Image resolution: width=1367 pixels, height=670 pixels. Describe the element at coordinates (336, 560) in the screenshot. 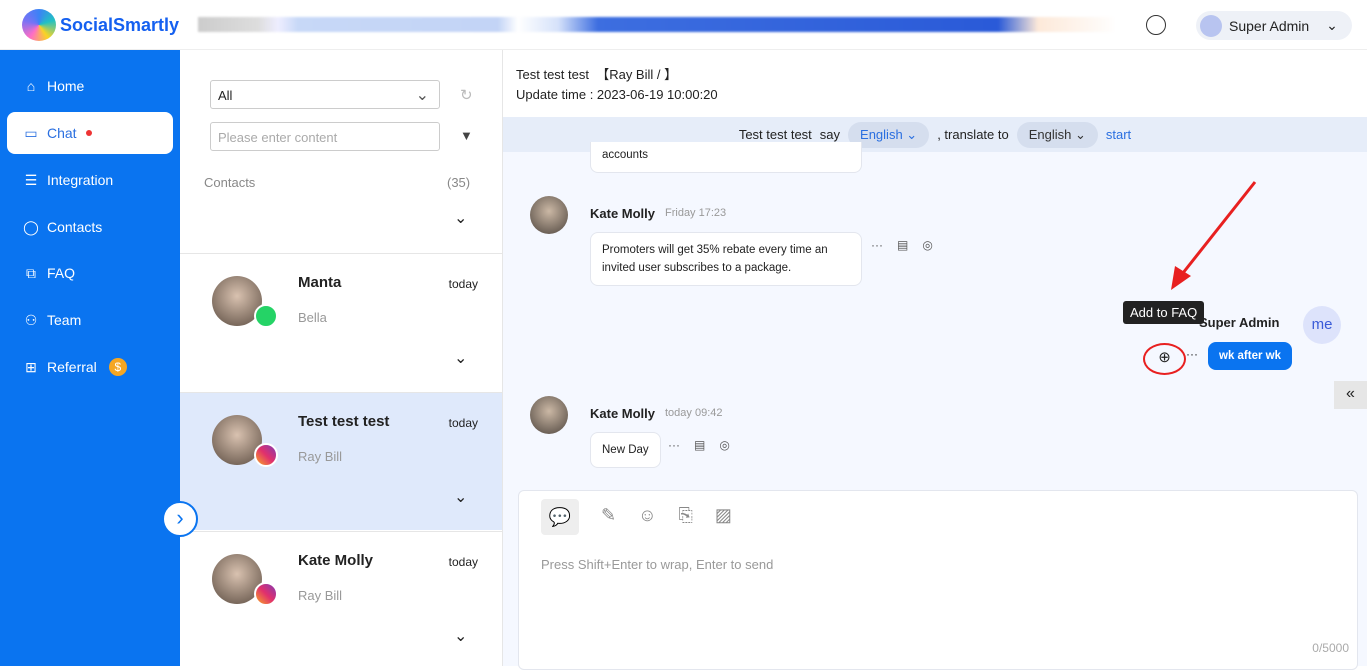

I see `contact-name: Kate Molly` at that location.